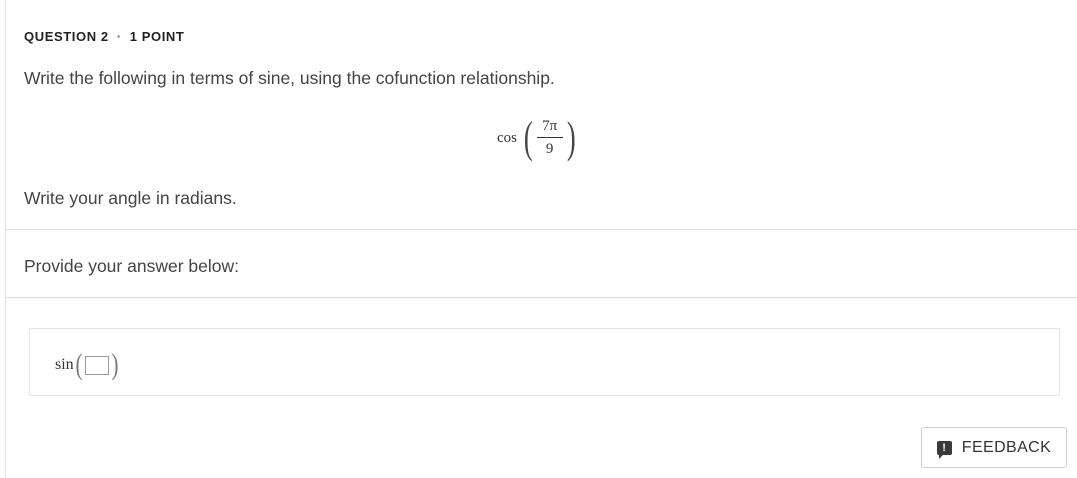  What do you see at coordinates (550, 126) in the screenshot?
I see `fraction-numerator: 7π` at bounding box center [550, 126].